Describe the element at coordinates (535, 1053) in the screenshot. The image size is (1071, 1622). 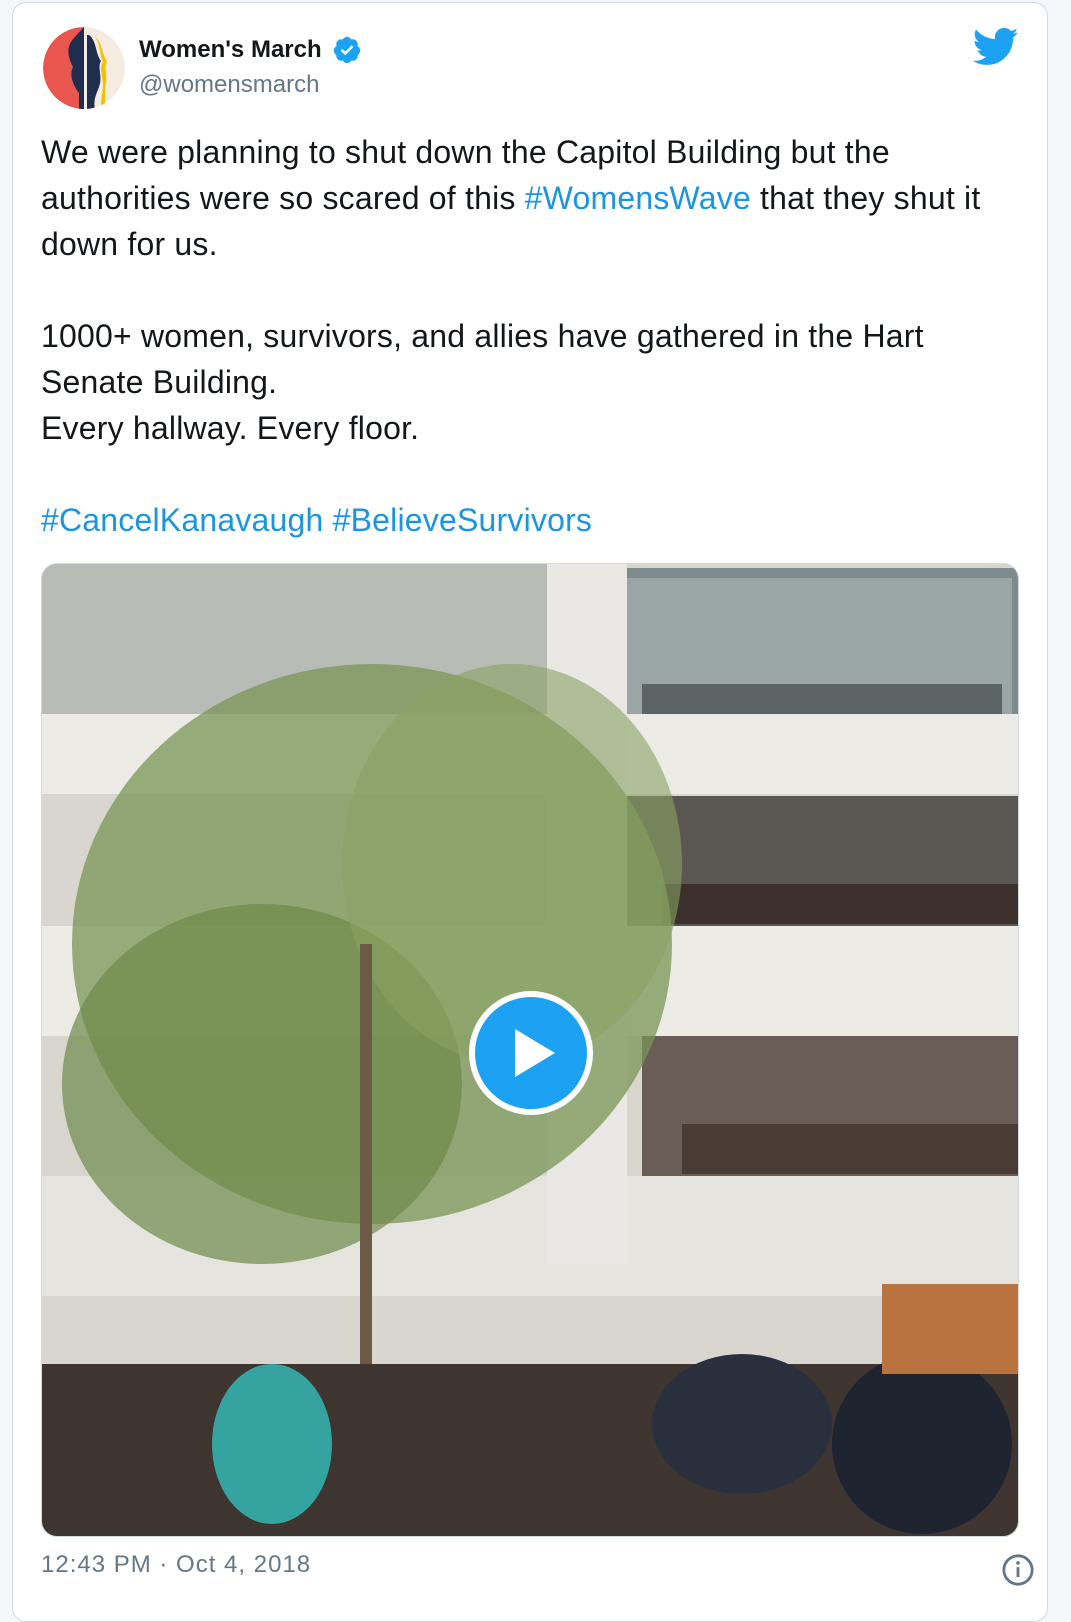
I see `play-icon` at that location.